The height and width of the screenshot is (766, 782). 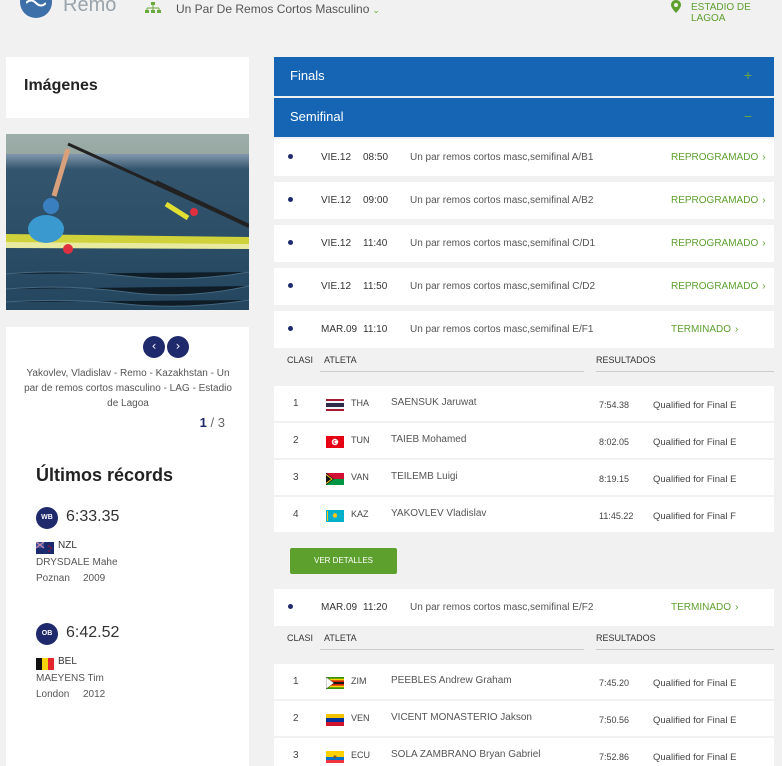 What do you see at coordinates (335, 516) in the screenshot?
I see `flag-kaz-icon` at bounding box center [335, 516].